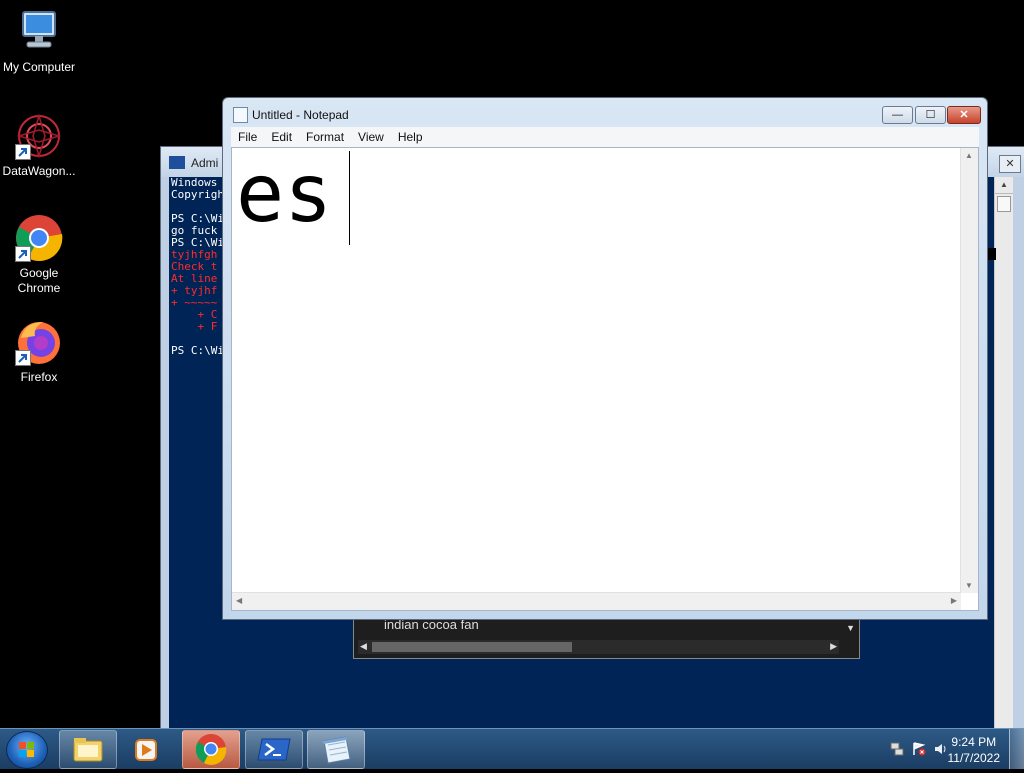 Image resolution: width=1024 pixels, height=773 pixels. I want to click on minimize-icon: —, so click(897, 115).